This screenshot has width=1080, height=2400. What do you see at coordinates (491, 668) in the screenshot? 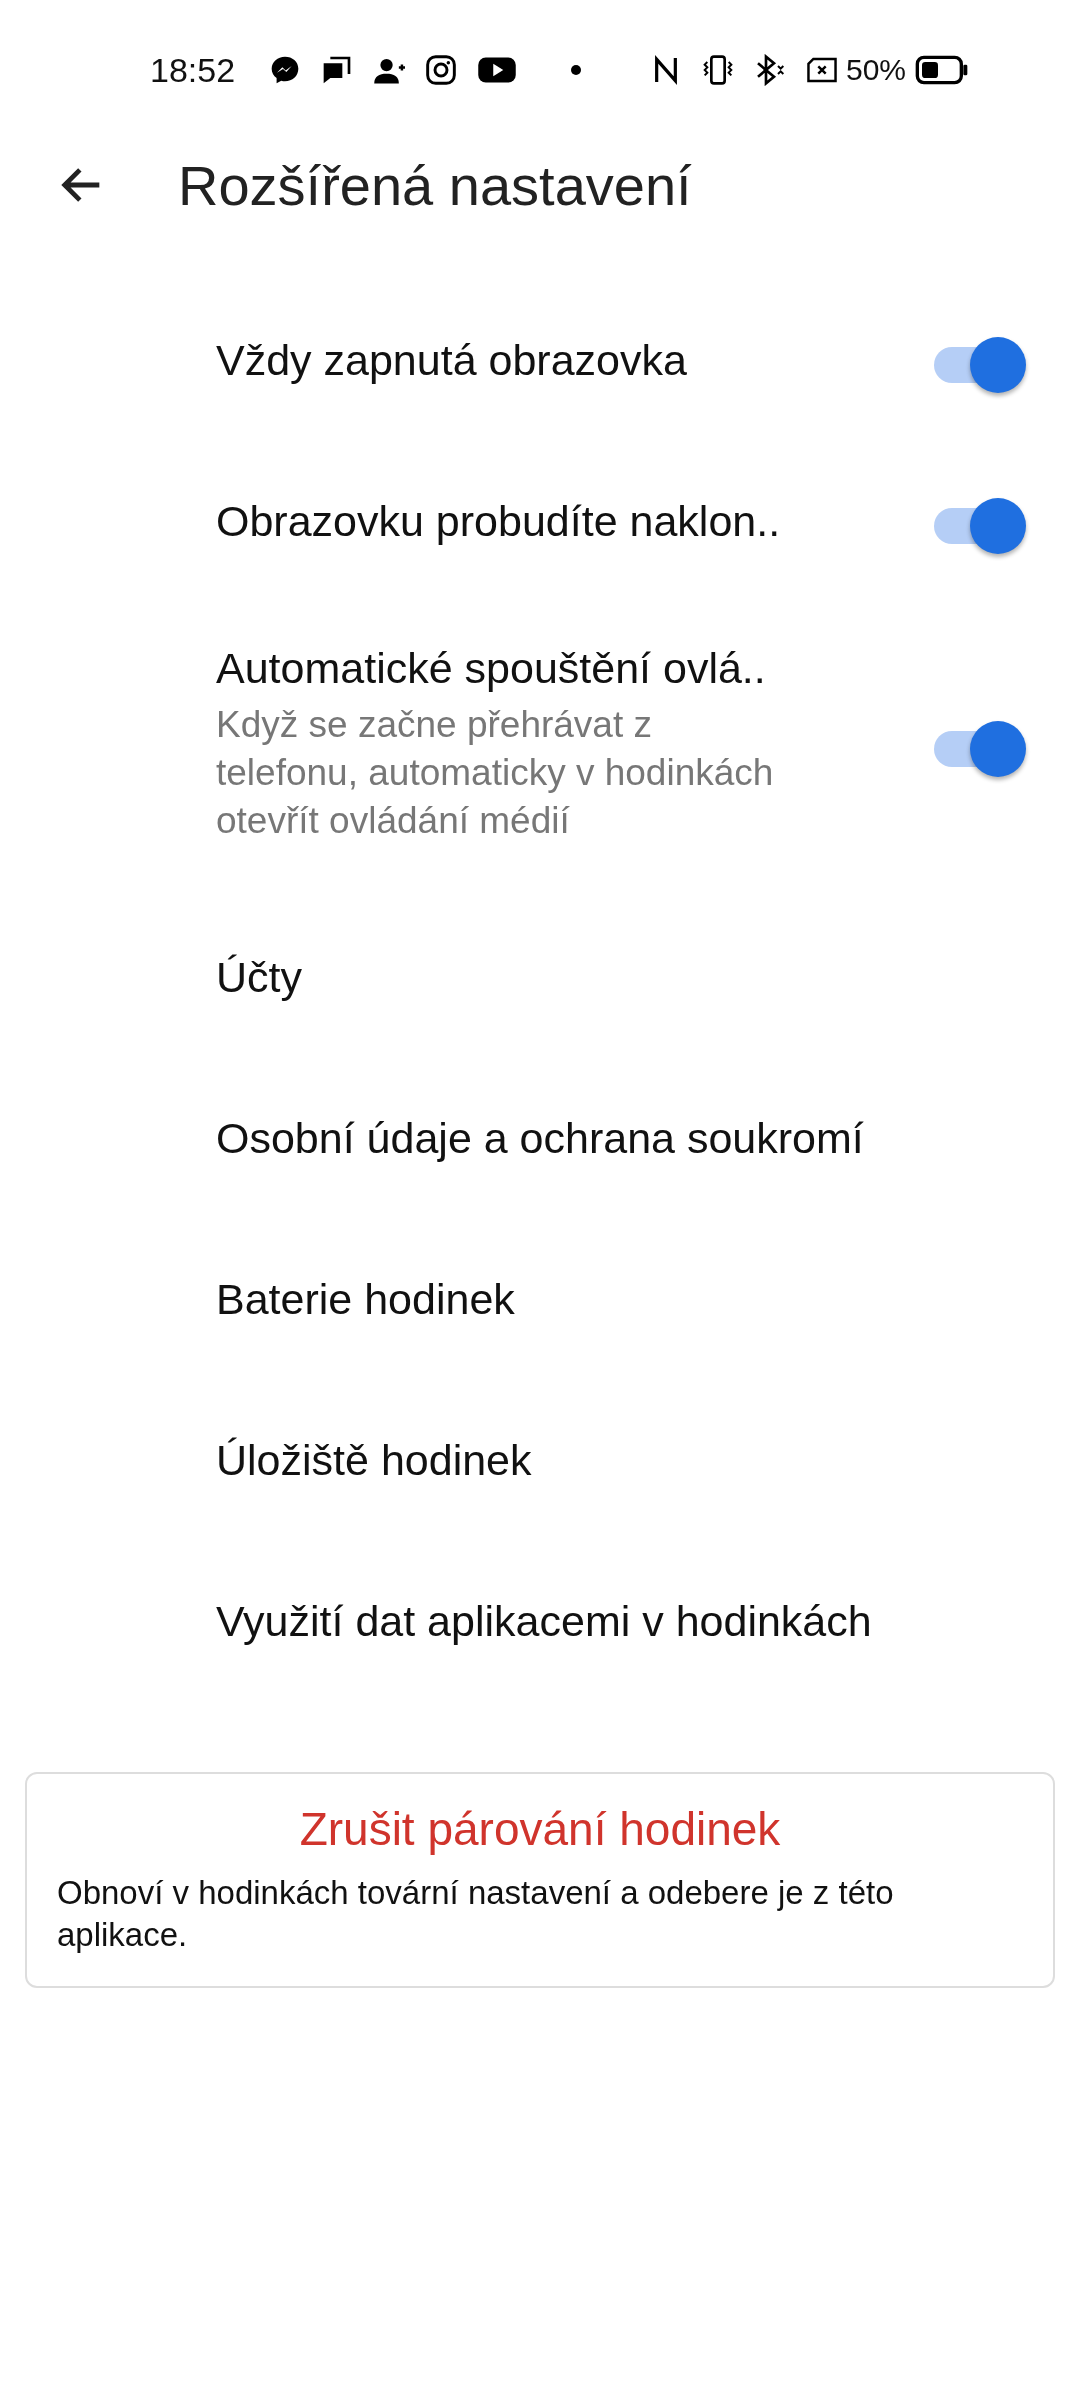
I see `setting-title: Automatické spouštění ovlá..` at bounding box center [491, 668].